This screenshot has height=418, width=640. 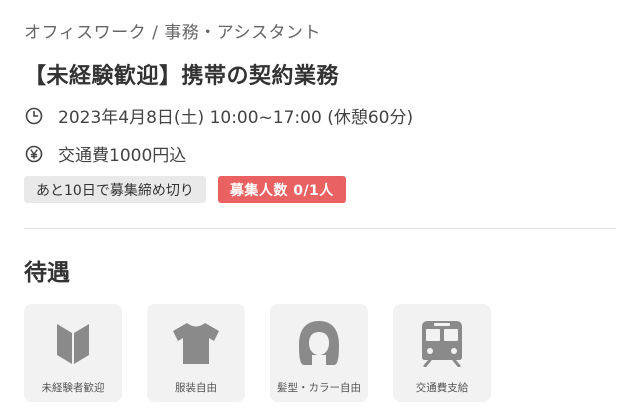 I want to click on benefits-heading: 待遇, so click(x=47, y=273).